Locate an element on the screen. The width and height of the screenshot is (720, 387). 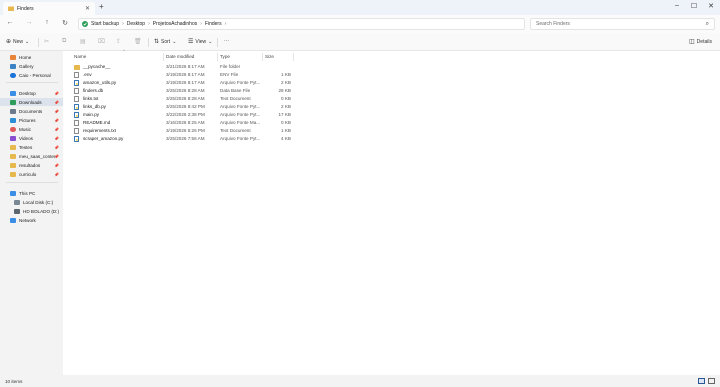
sidebar-item-pictures: Pictures 📌 is located at coordinates (31, 120).